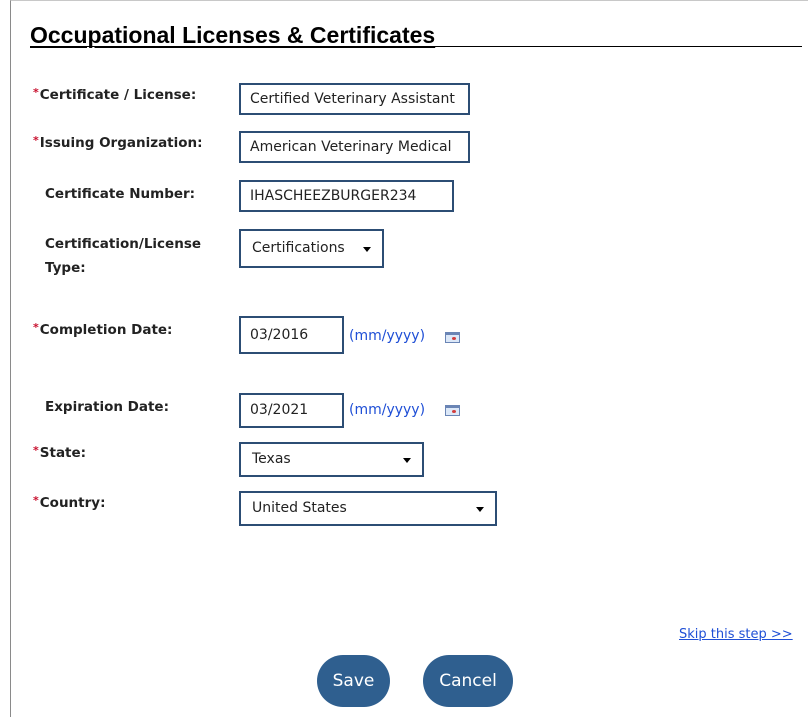 The height and width of the screenshot is (717, 808). What do you see at coordinates (298, 248) in the screenshot?
I see `cert-type-selected: Certifications` at bounding box center [298, 248].